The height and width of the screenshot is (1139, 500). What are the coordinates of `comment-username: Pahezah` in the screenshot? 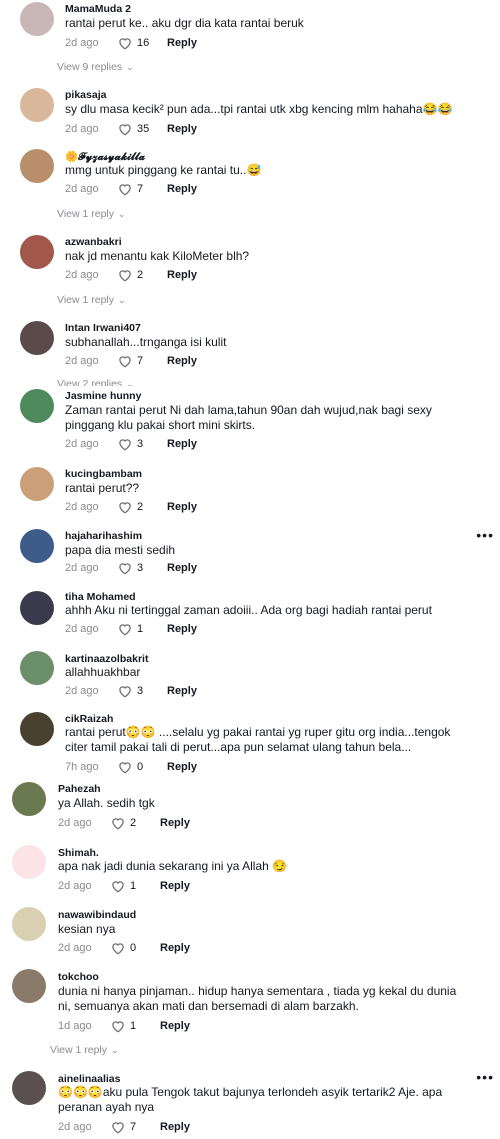 It's located at (79, 789).